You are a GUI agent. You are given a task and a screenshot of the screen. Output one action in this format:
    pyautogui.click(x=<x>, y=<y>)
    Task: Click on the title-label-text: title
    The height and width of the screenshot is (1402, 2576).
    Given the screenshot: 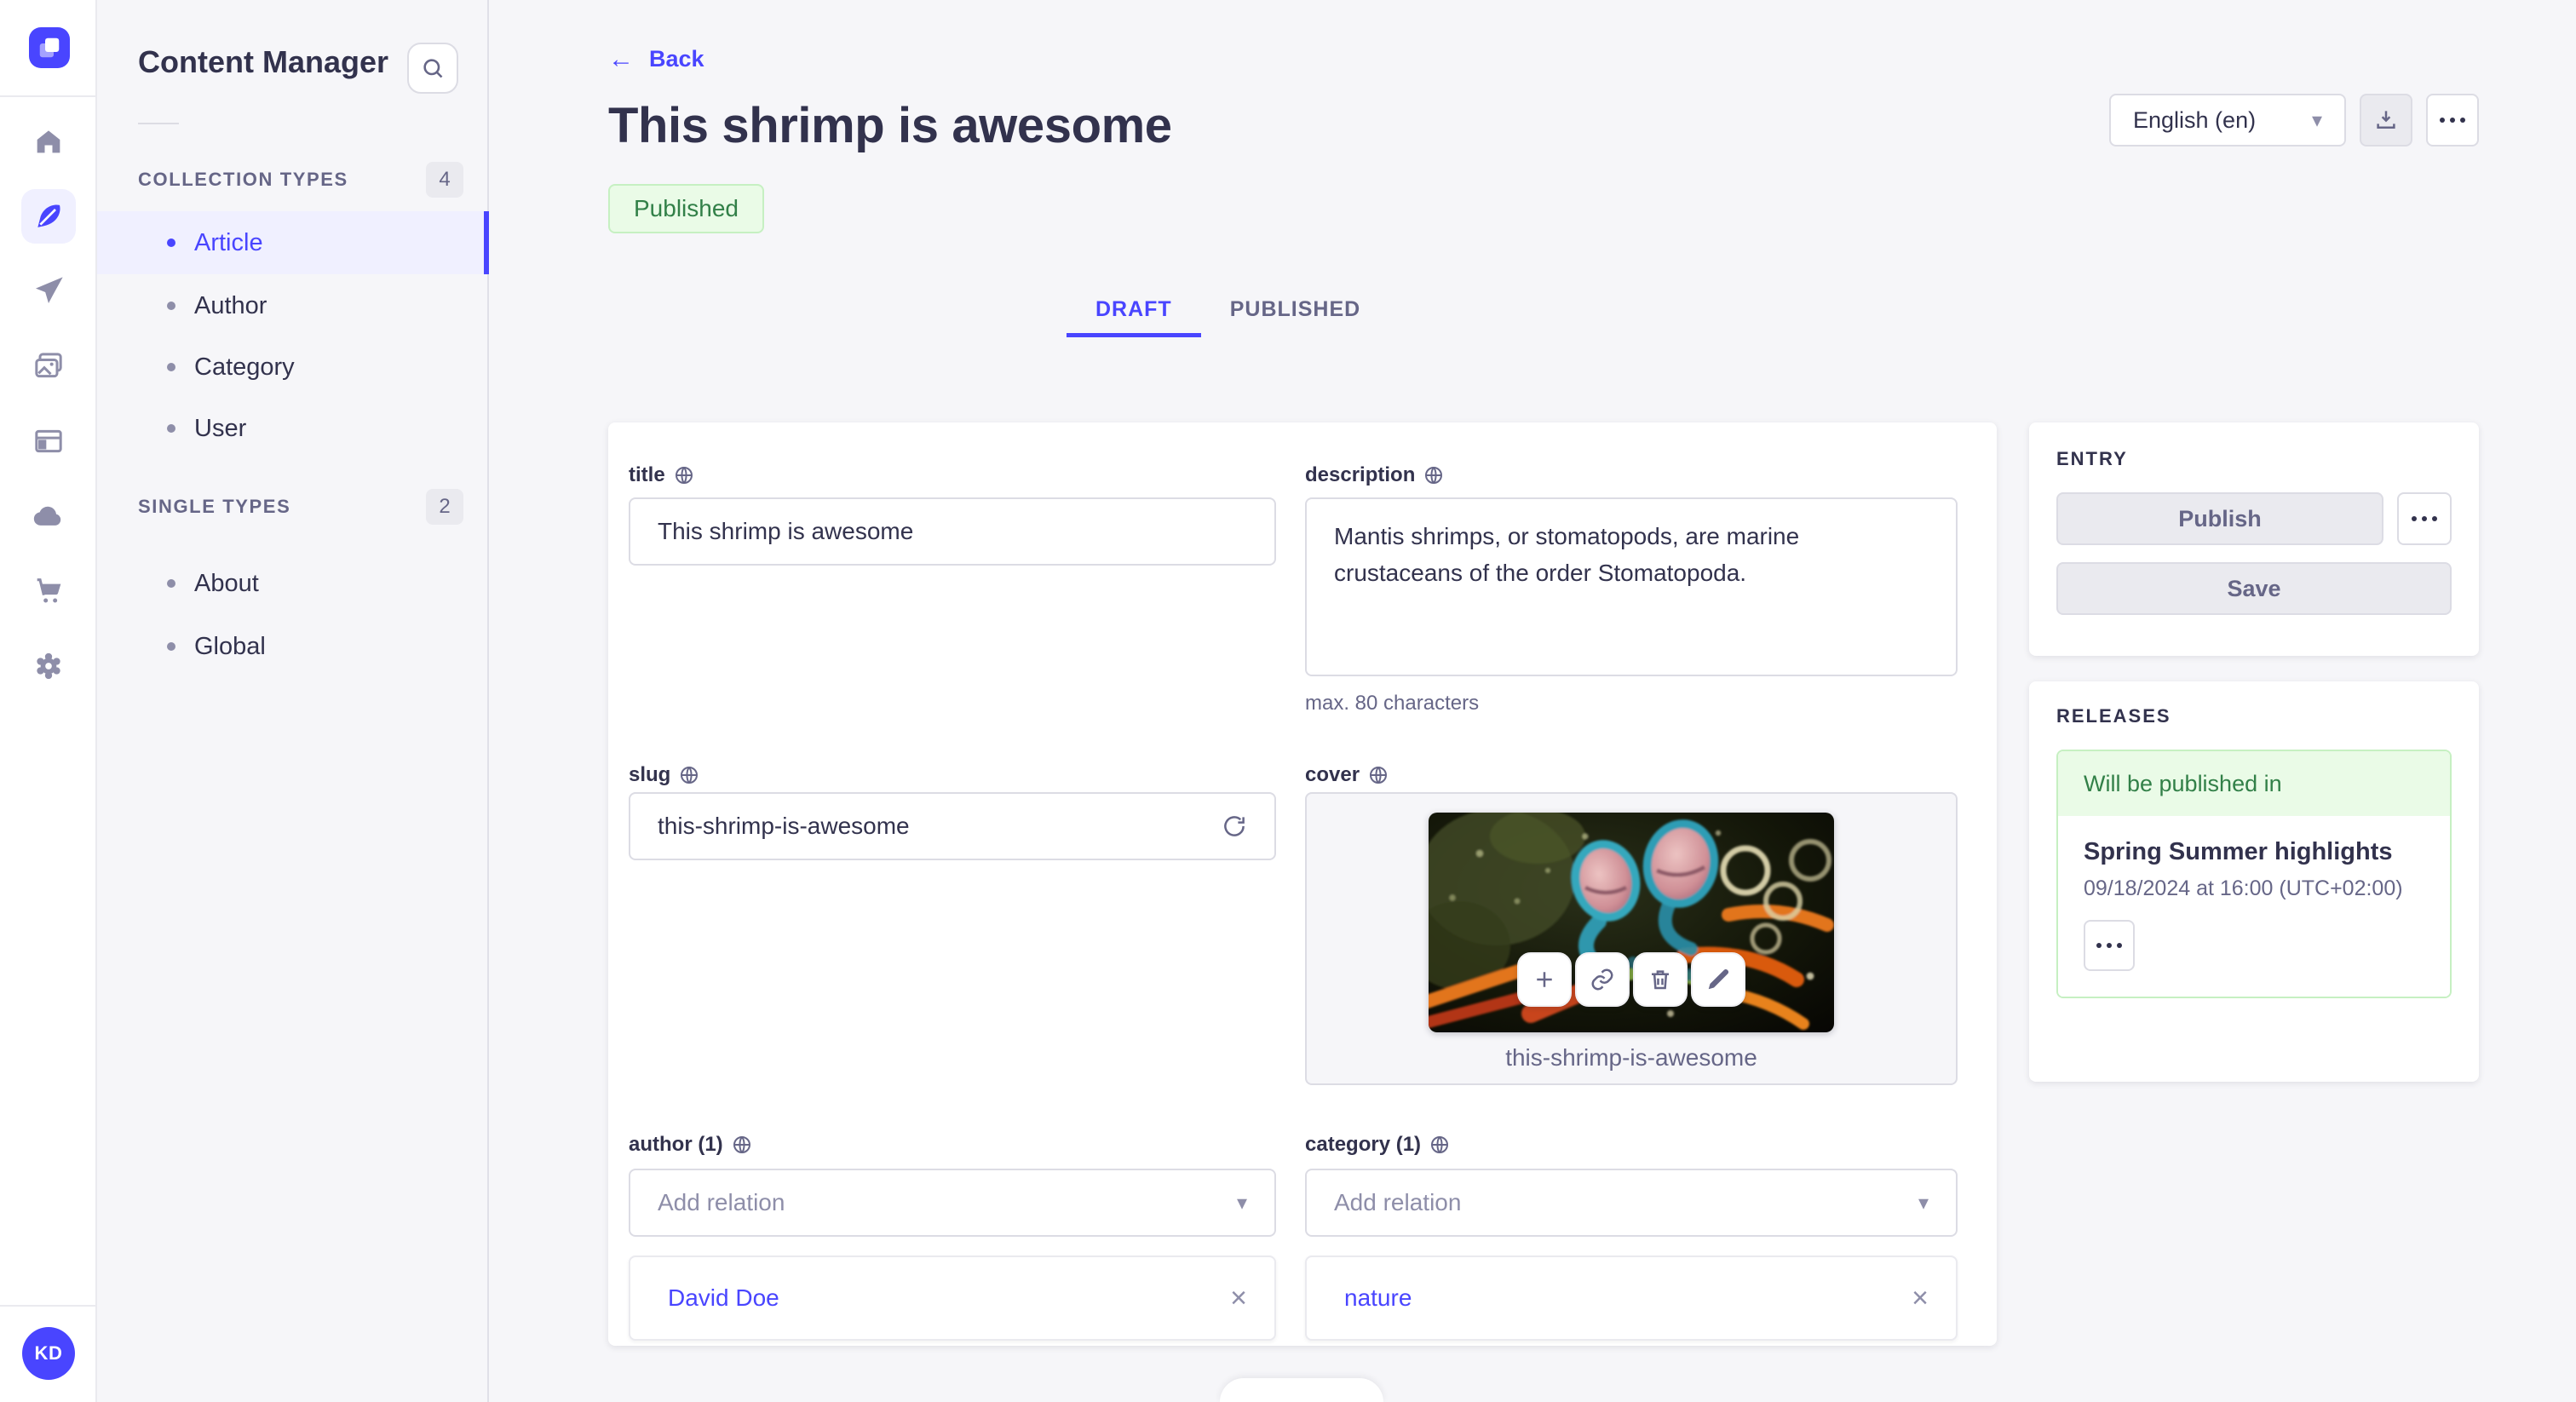 What is the action you would take?
    pyautogui.click(x=647, y=474)
    